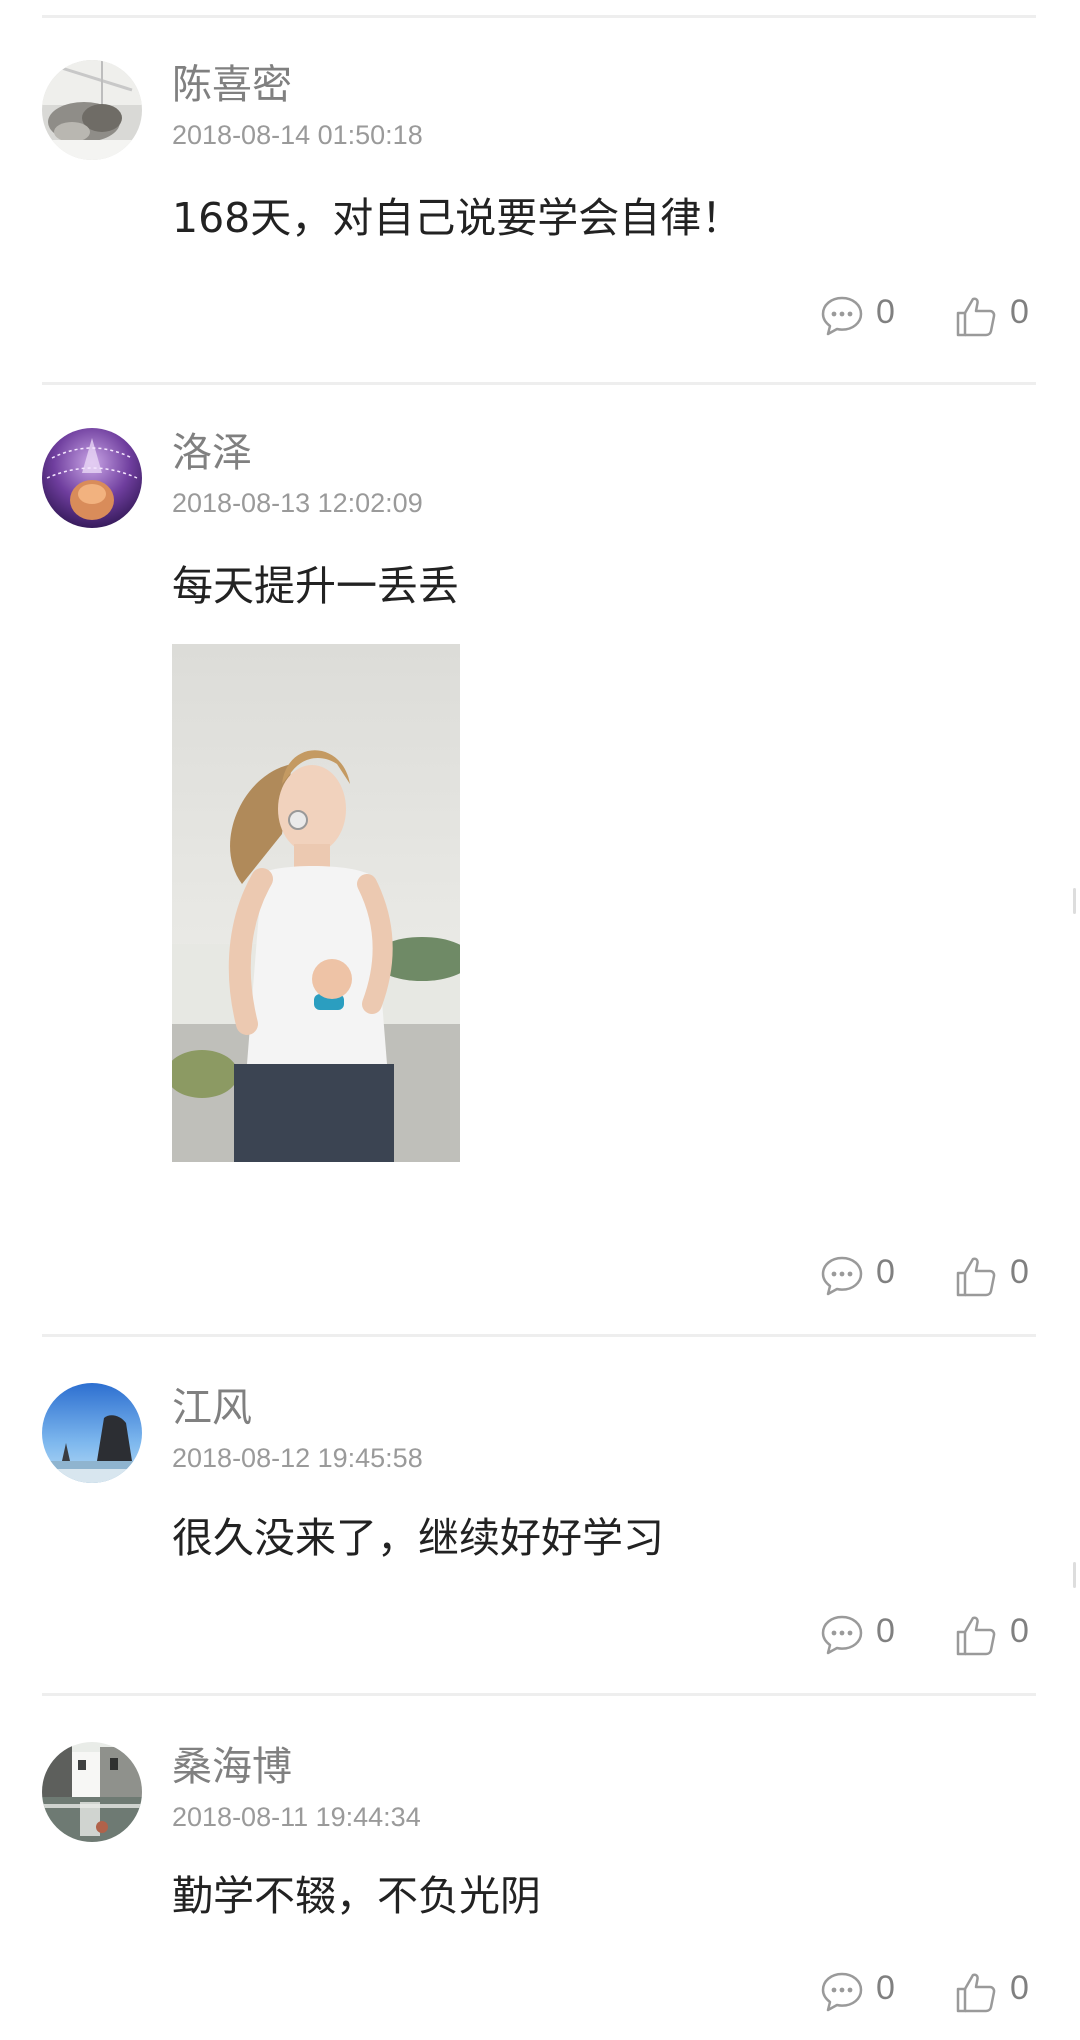  What do you see at coordinates (232, 1767) in the screenshot?
I see `username: 桑海博` at bounding box center [232, 1767].